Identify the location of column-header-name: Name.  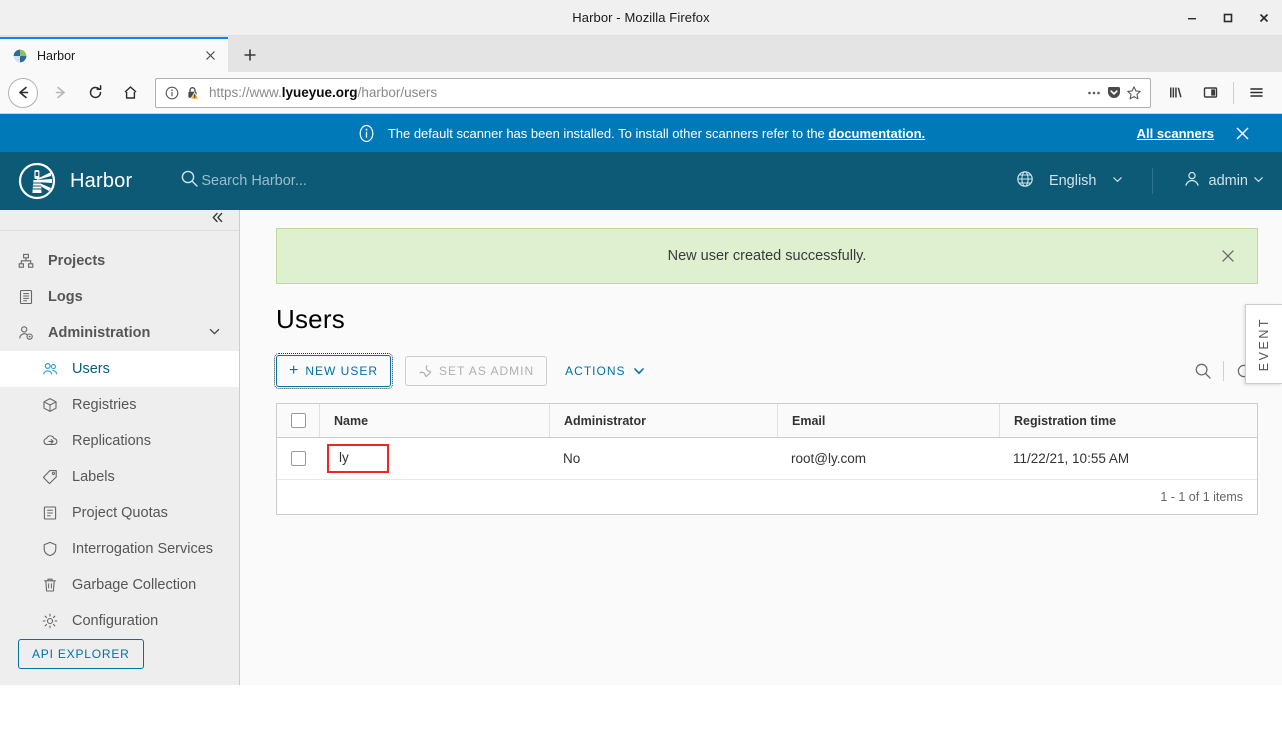
(434, 420).